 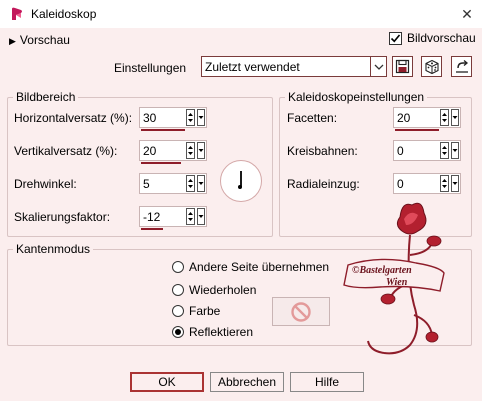 What do you see at coordinates (45, 184) in the screenshot?
I see `rotation-angle-label: Drehwinkel:` at bounding box center [45, 184].